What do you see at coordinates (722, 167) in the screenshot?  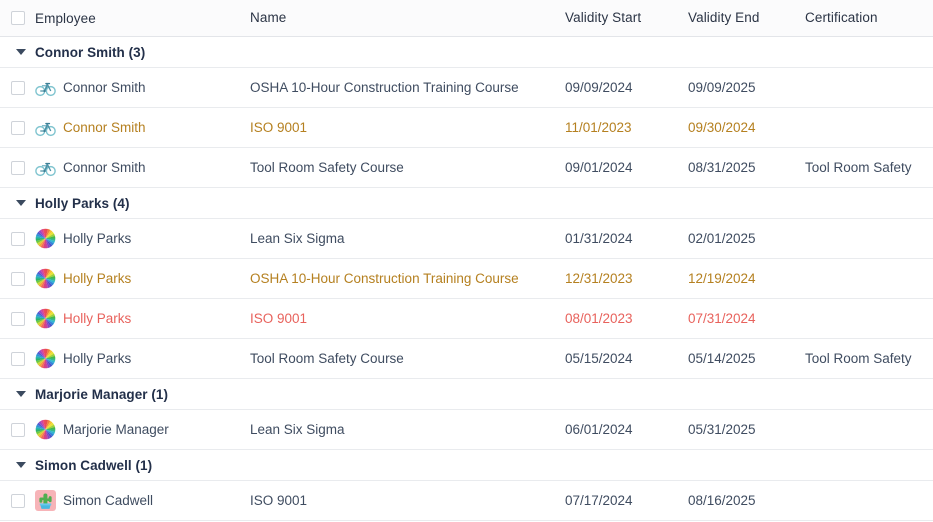 I see `validity-end-value: 08/31/2025` at bounding box center [722, 167].